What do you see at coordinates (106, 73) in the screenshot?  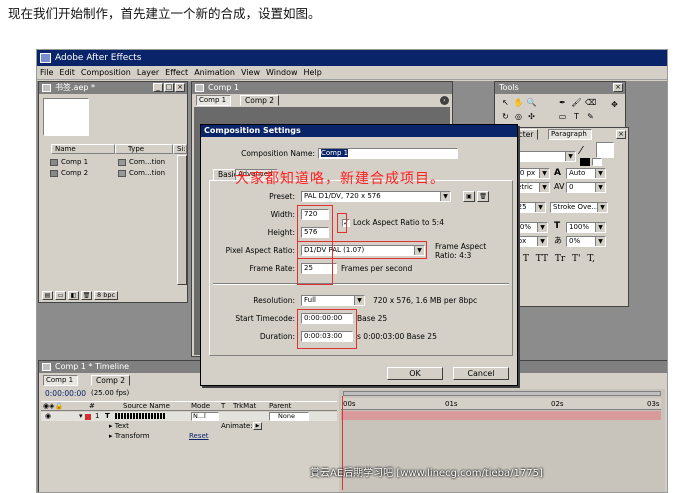 I see `menu-composition: Composition` at bounding box center [106, 73].